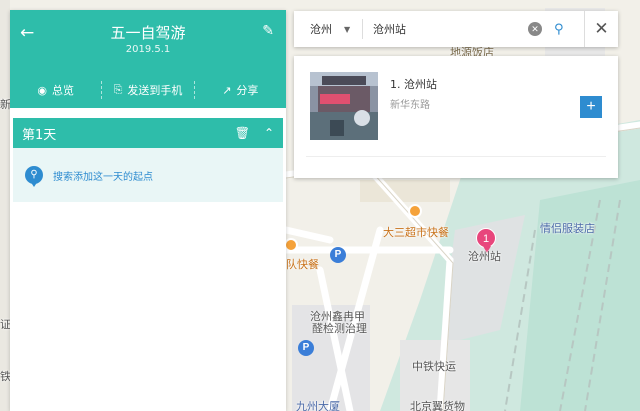 The image size is (640, 411). I want to click on city-value: 沧州, so click(321, 29).